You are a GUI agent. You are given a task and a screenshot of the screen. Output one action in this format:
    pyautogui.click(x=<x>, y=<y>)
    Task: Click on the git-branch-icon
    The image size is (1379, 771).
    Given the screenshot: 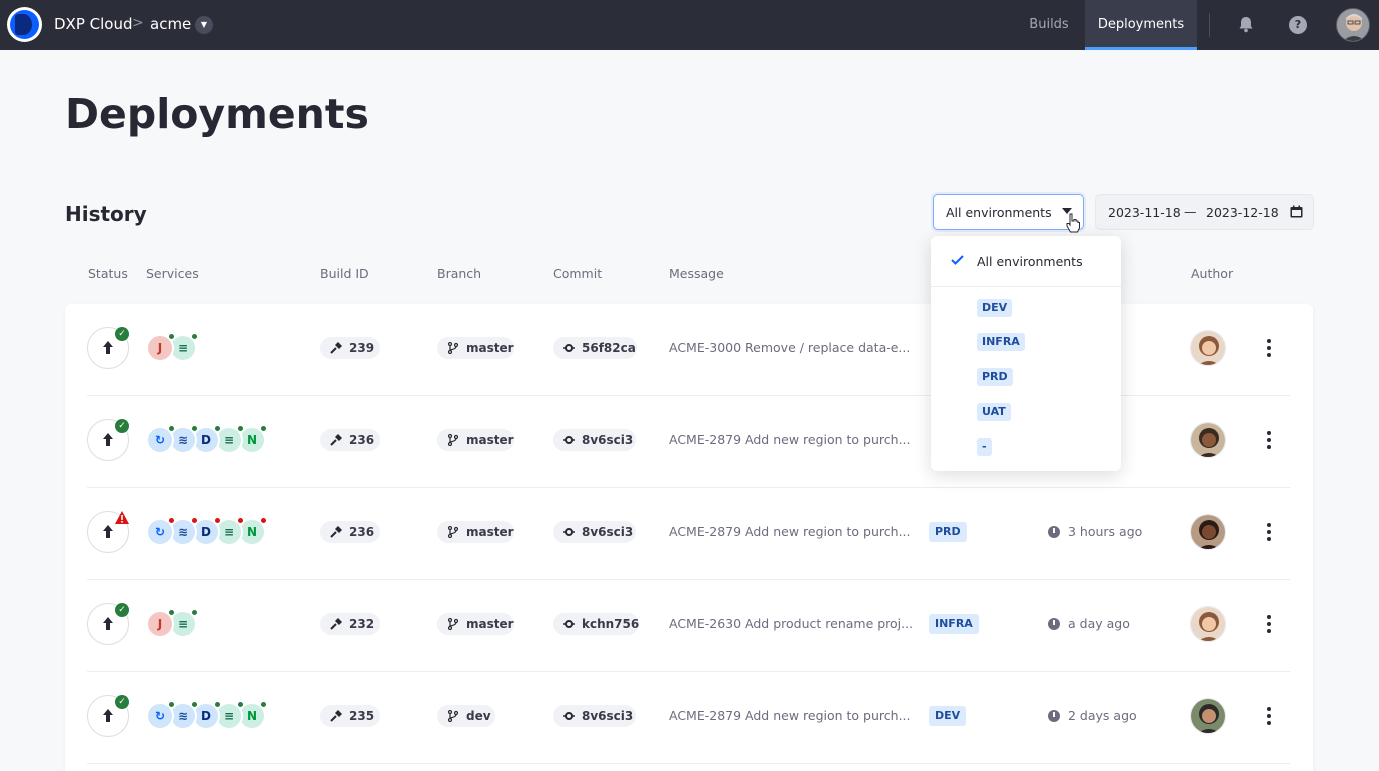 What is the action you would take?
    pyautogui.click(x=453, y=624)
    